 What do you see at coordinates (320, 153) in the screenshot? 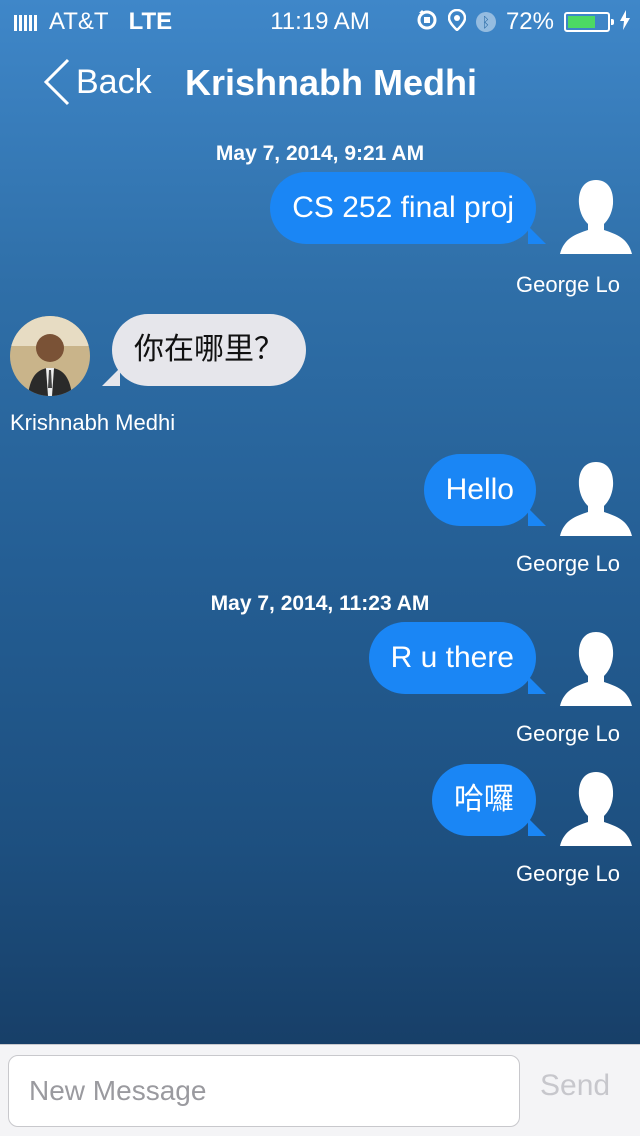
I see `timestamp: May 7, 2014, 9:21 AM` at bounding box center [320, 153].